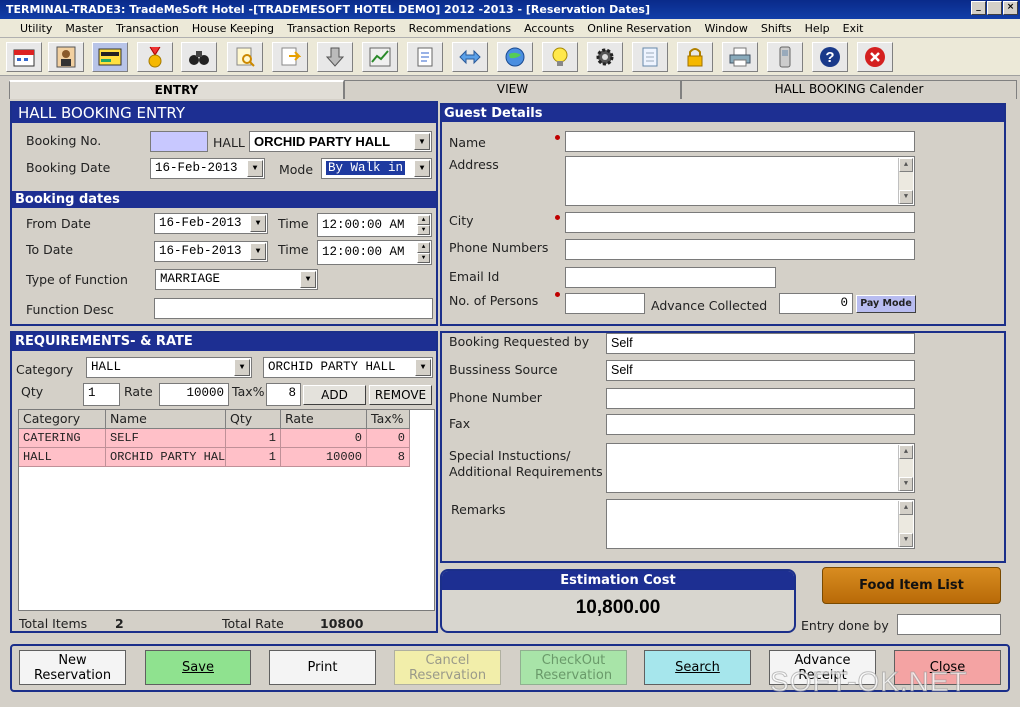  What do you see at coordinates (348, 367) in the screenshot?
I see `item-select: ORCHID PARTY HALL ▼` at bounding box center [348, 367].